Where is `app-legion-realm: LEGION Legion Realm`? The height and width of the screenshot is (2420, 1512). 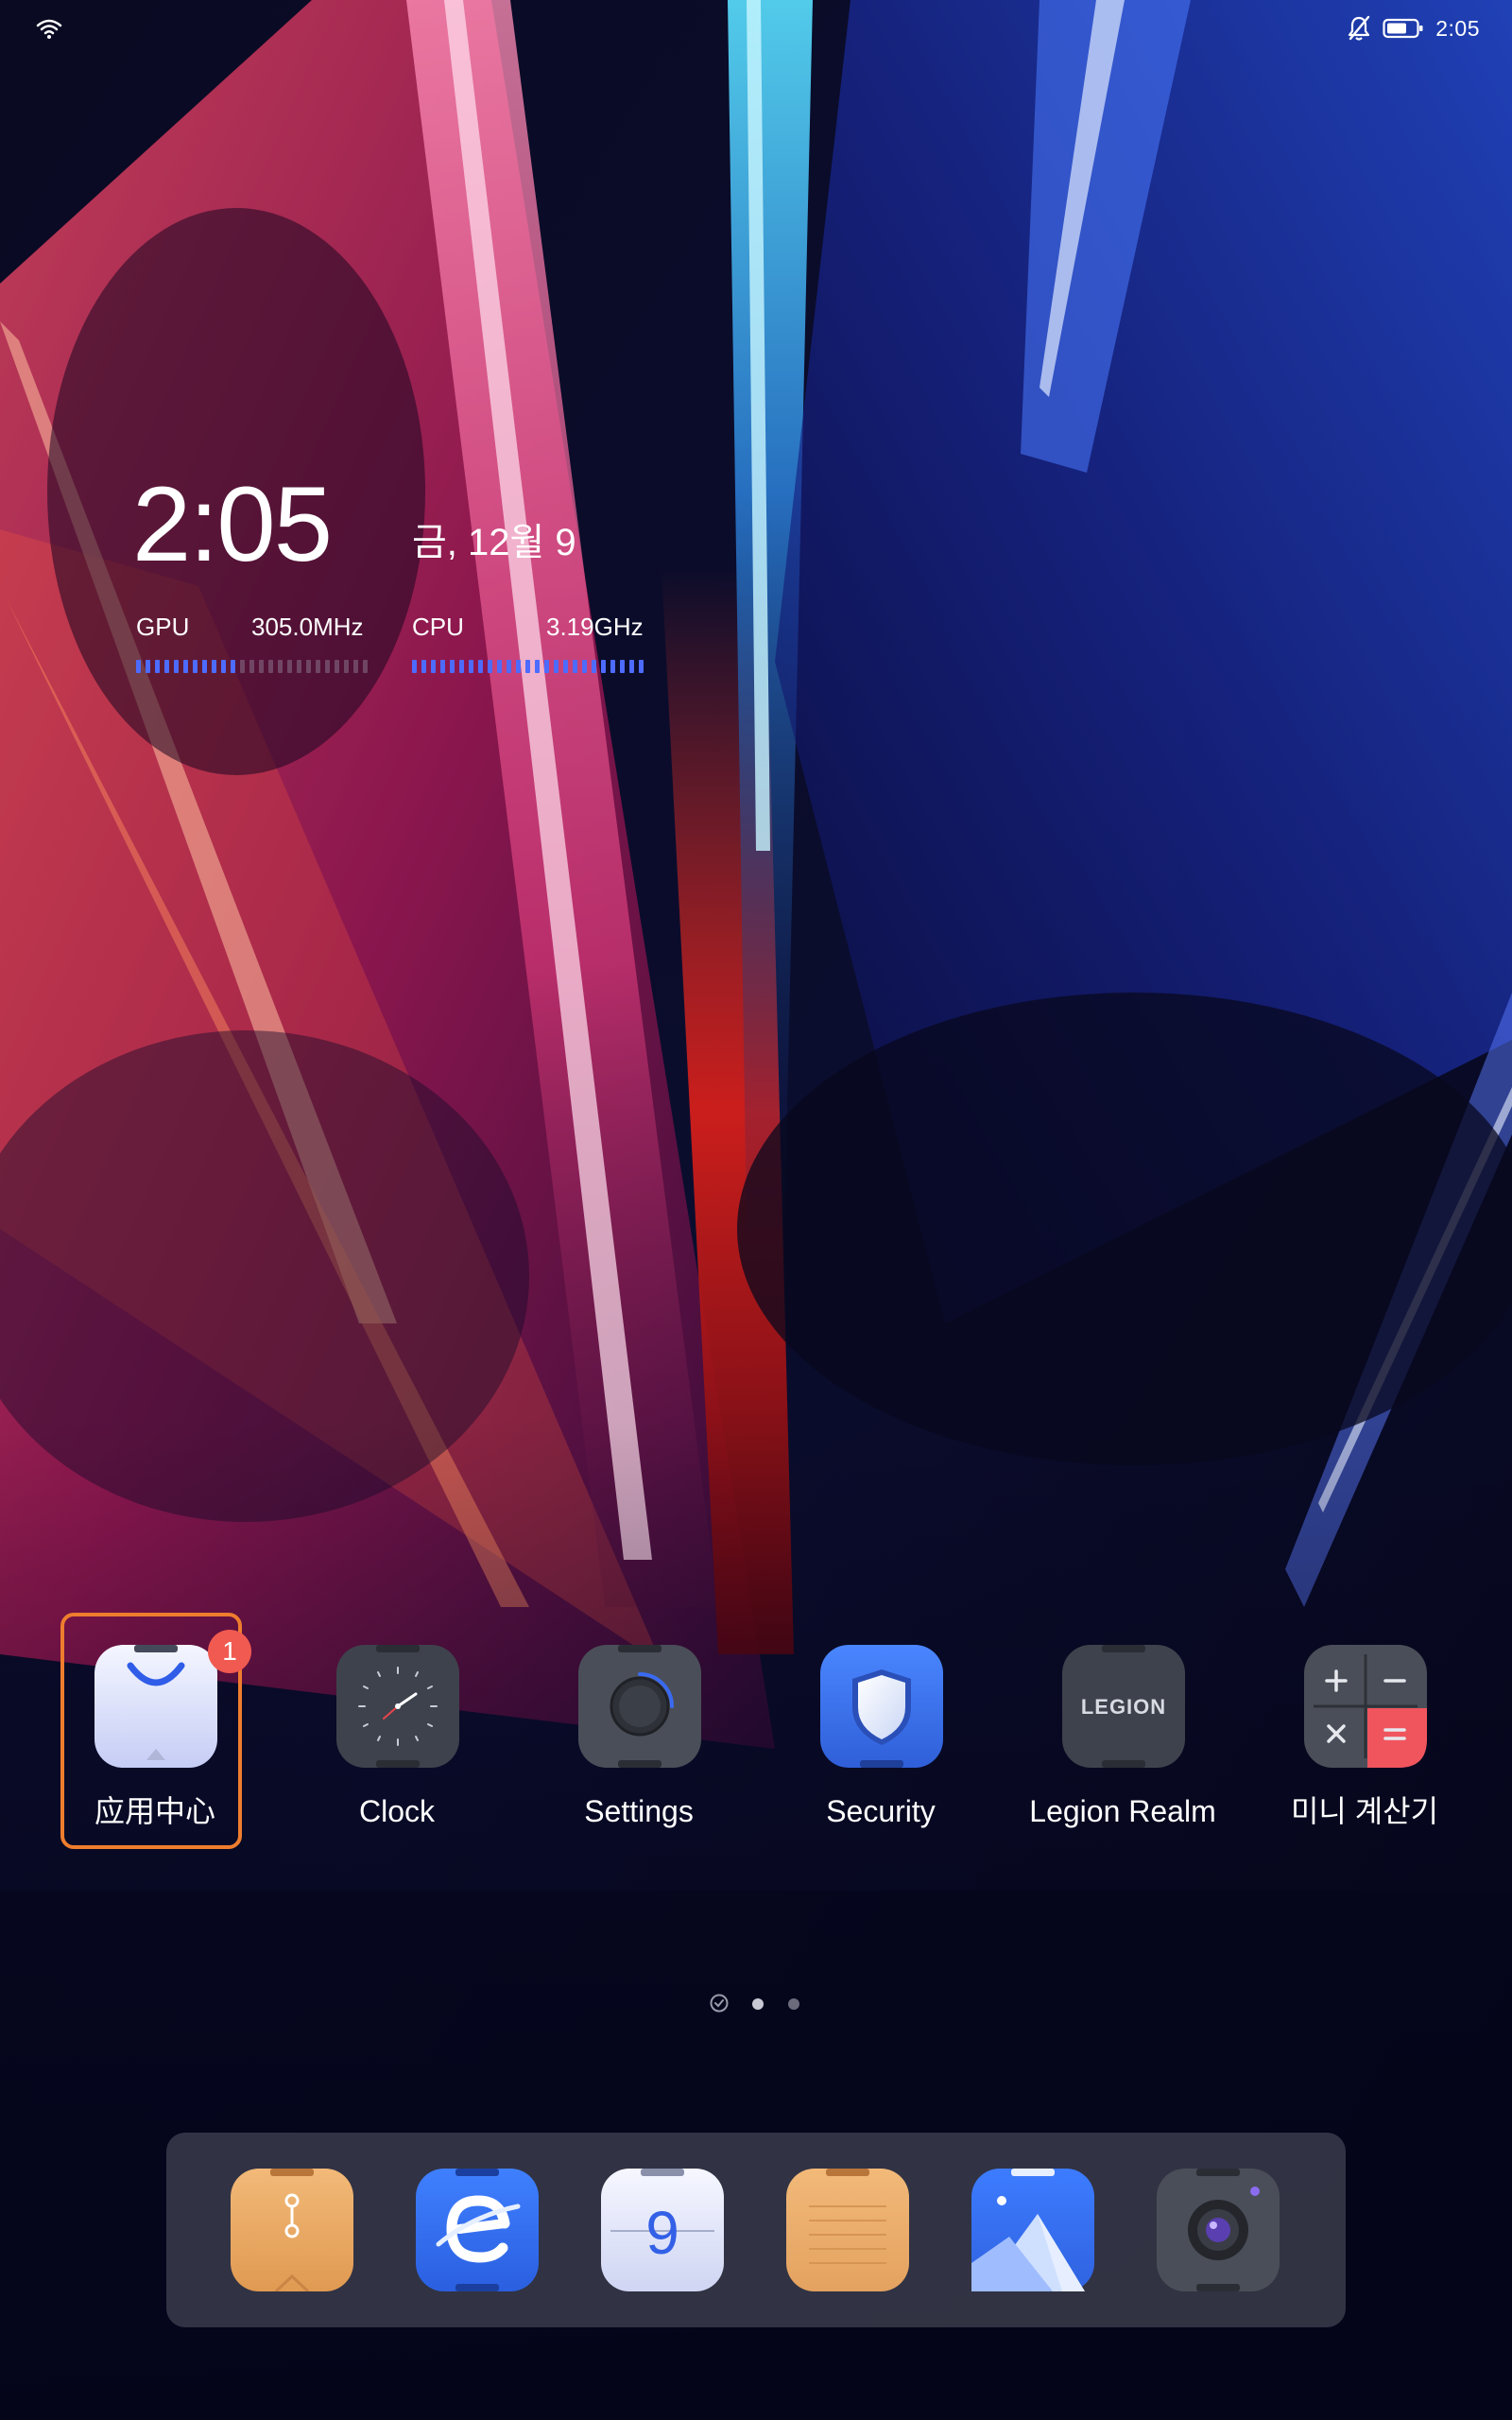 app-legion-realm: LEGION Legion Realm is located at coordinates (1122, 1734).